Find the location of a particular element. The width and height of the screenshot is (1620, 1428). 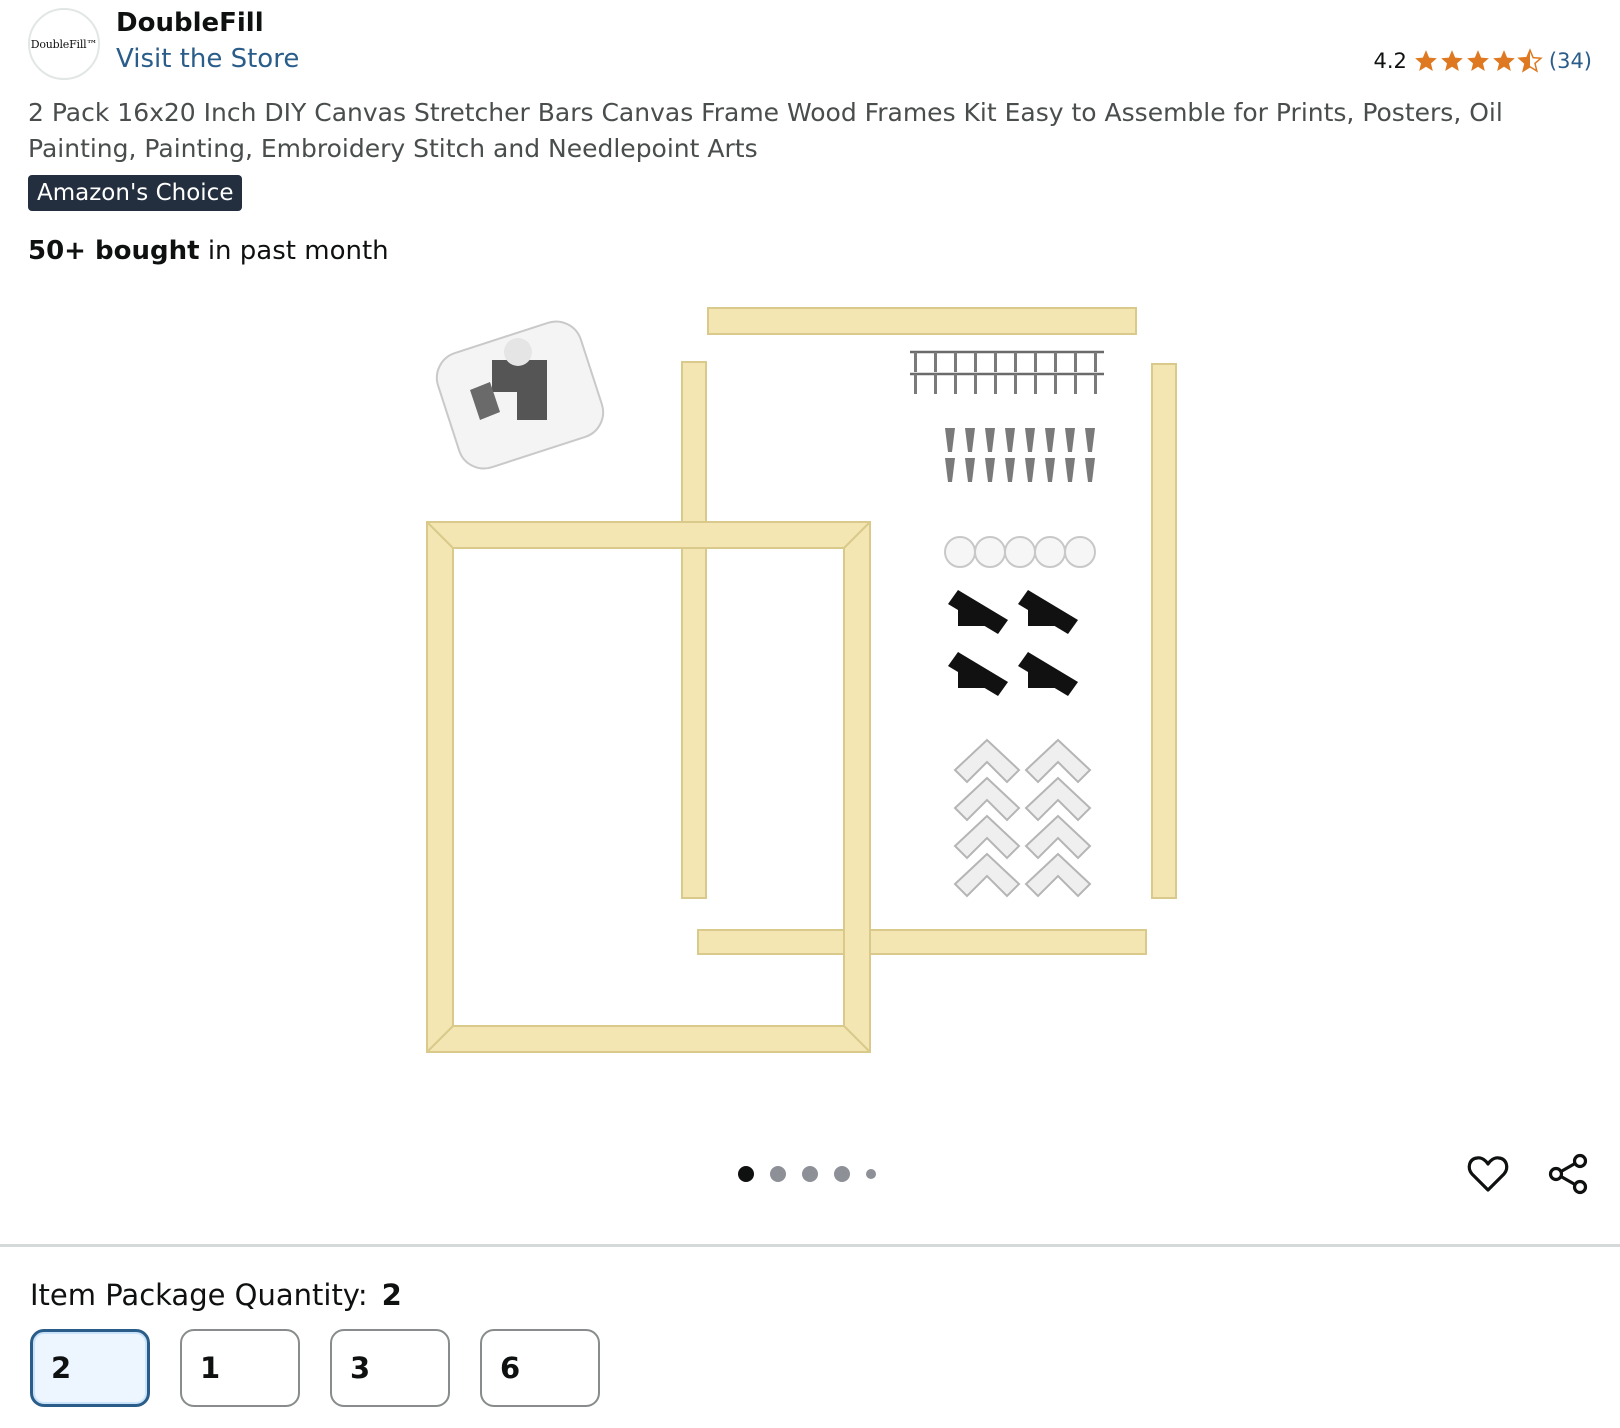

store-logo-text: DoubleFill™ is located at coordinates (64, 44).